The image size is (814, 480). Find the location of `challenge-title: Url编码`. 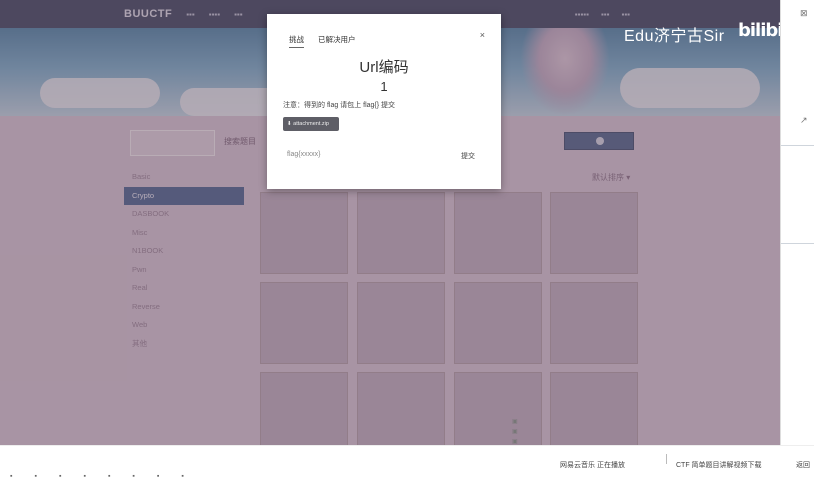

challenge-title: Url编码 is located at coordinates (384, 67).